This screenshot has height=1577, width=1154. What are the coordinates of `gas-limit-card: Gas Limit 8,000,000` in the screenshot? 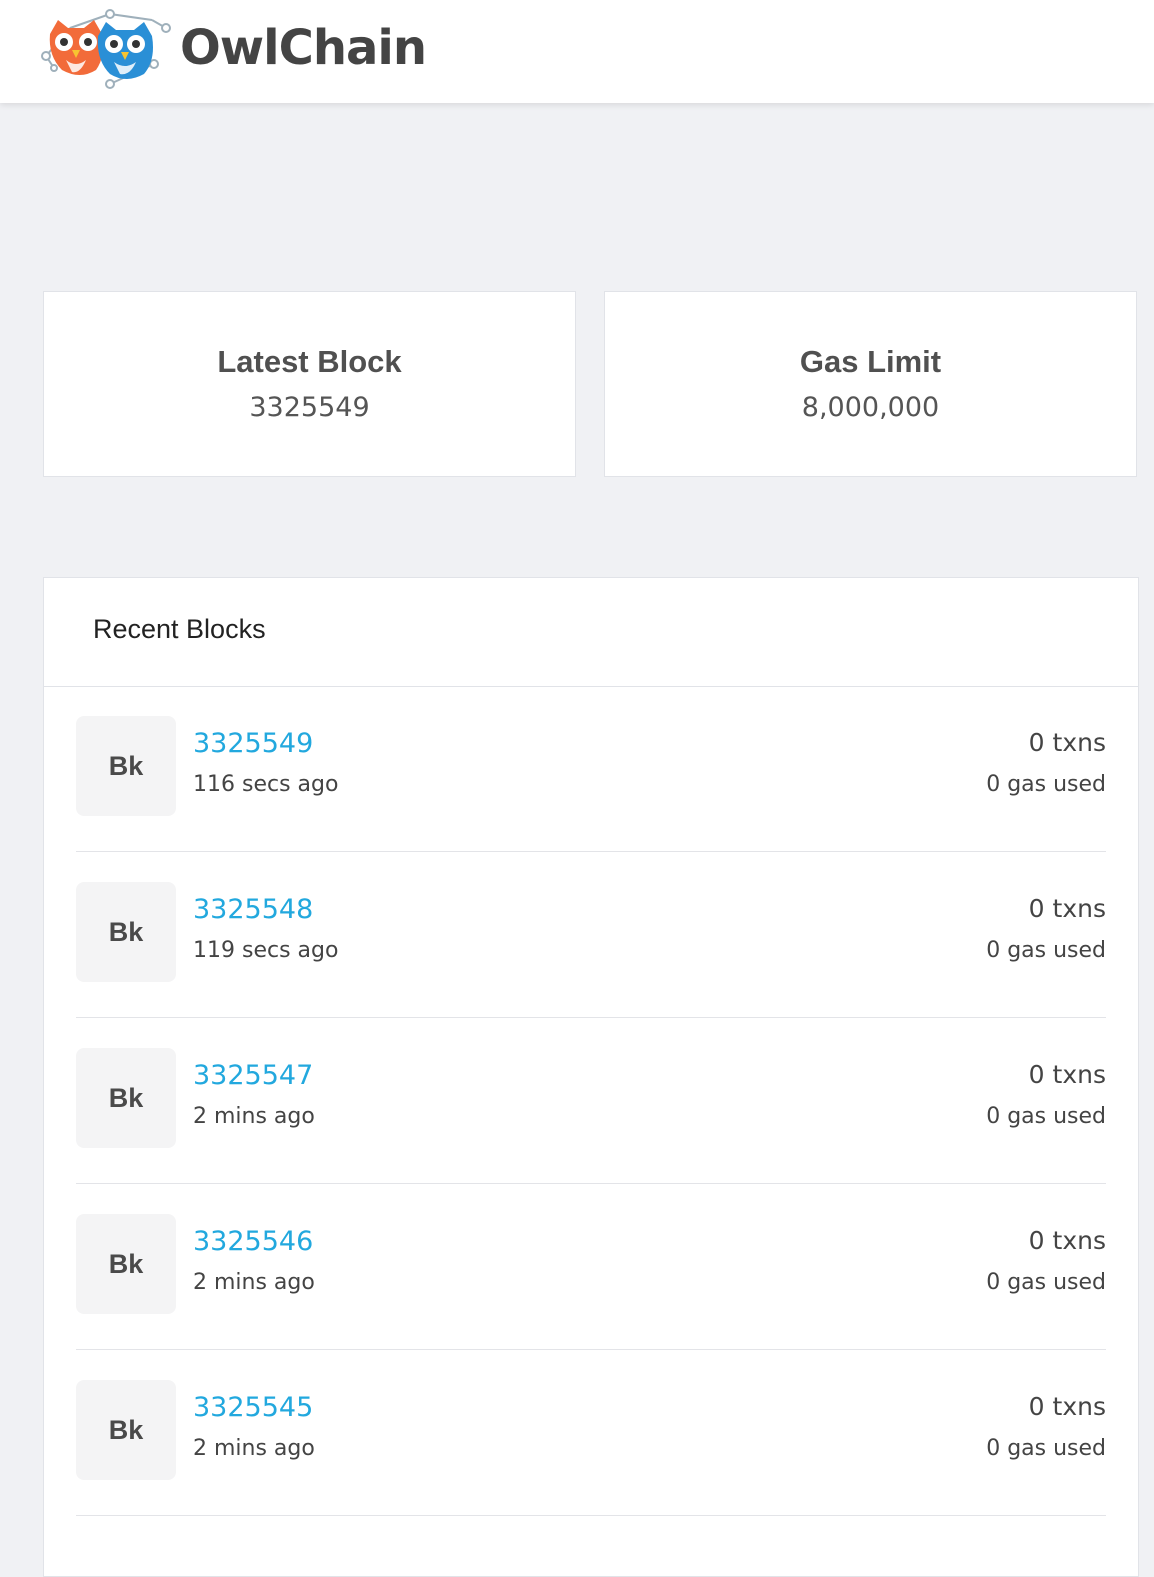 It's located at (870, 384).